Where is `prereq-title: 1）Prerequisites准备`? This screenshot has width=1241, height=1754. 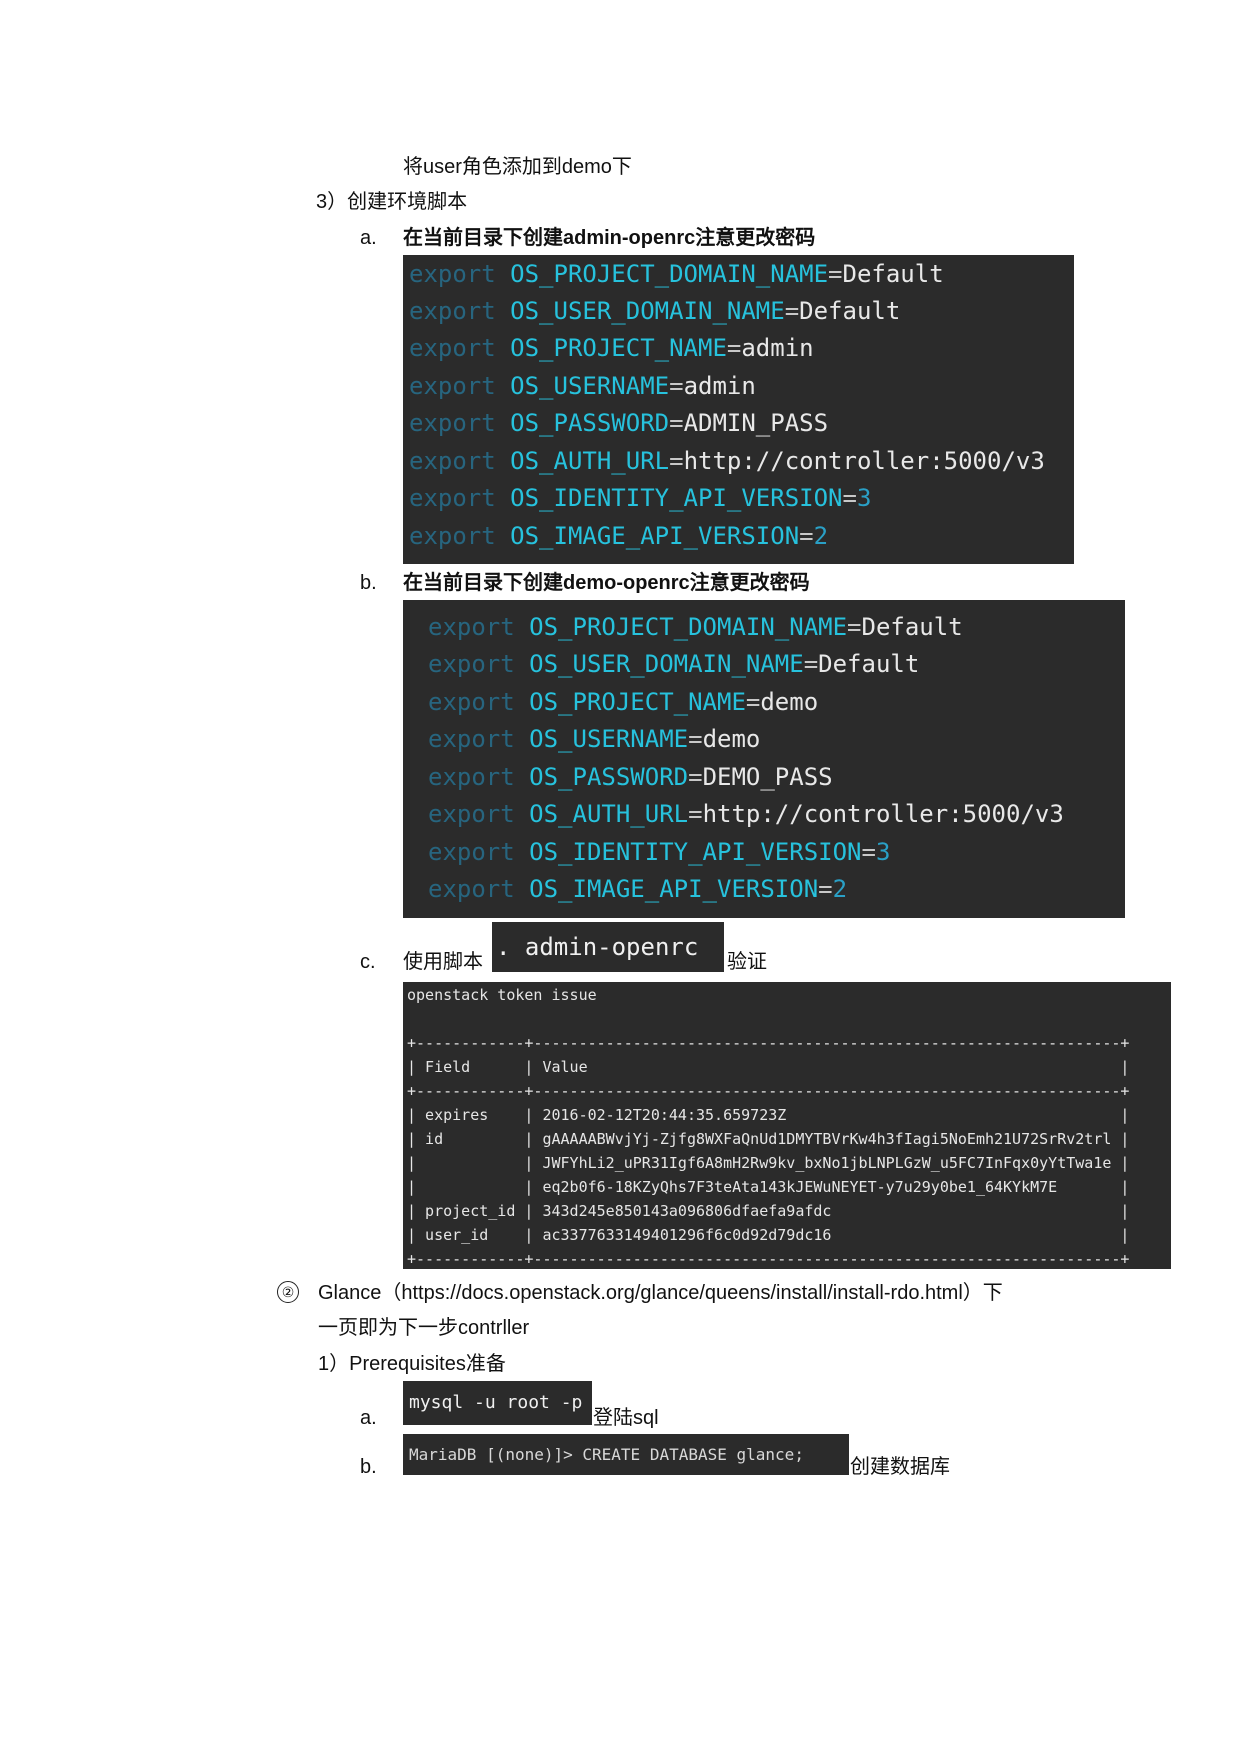
prereq-title: 1）Prerequisites准备 is located at coordinates (412, 1364).